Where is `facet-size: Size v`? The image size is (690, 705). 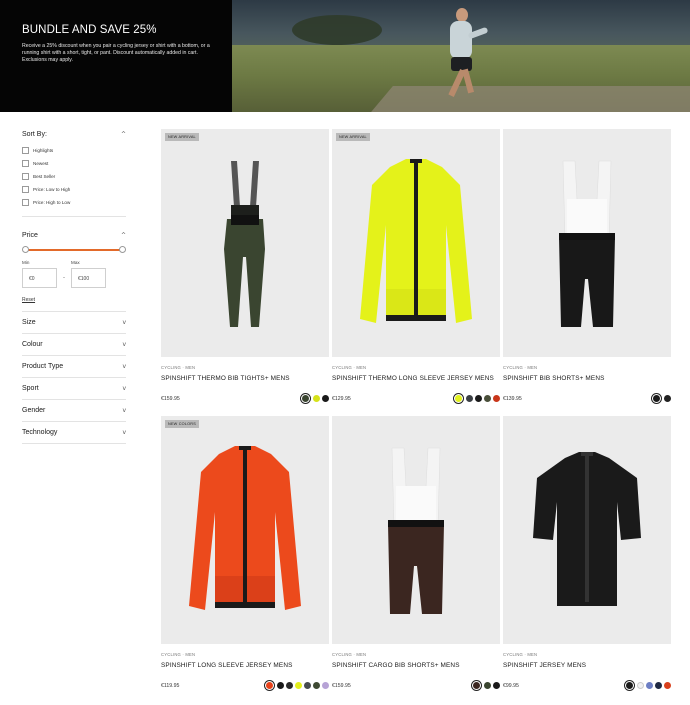 facet-size: Size v is located at coordinates (74, 322).